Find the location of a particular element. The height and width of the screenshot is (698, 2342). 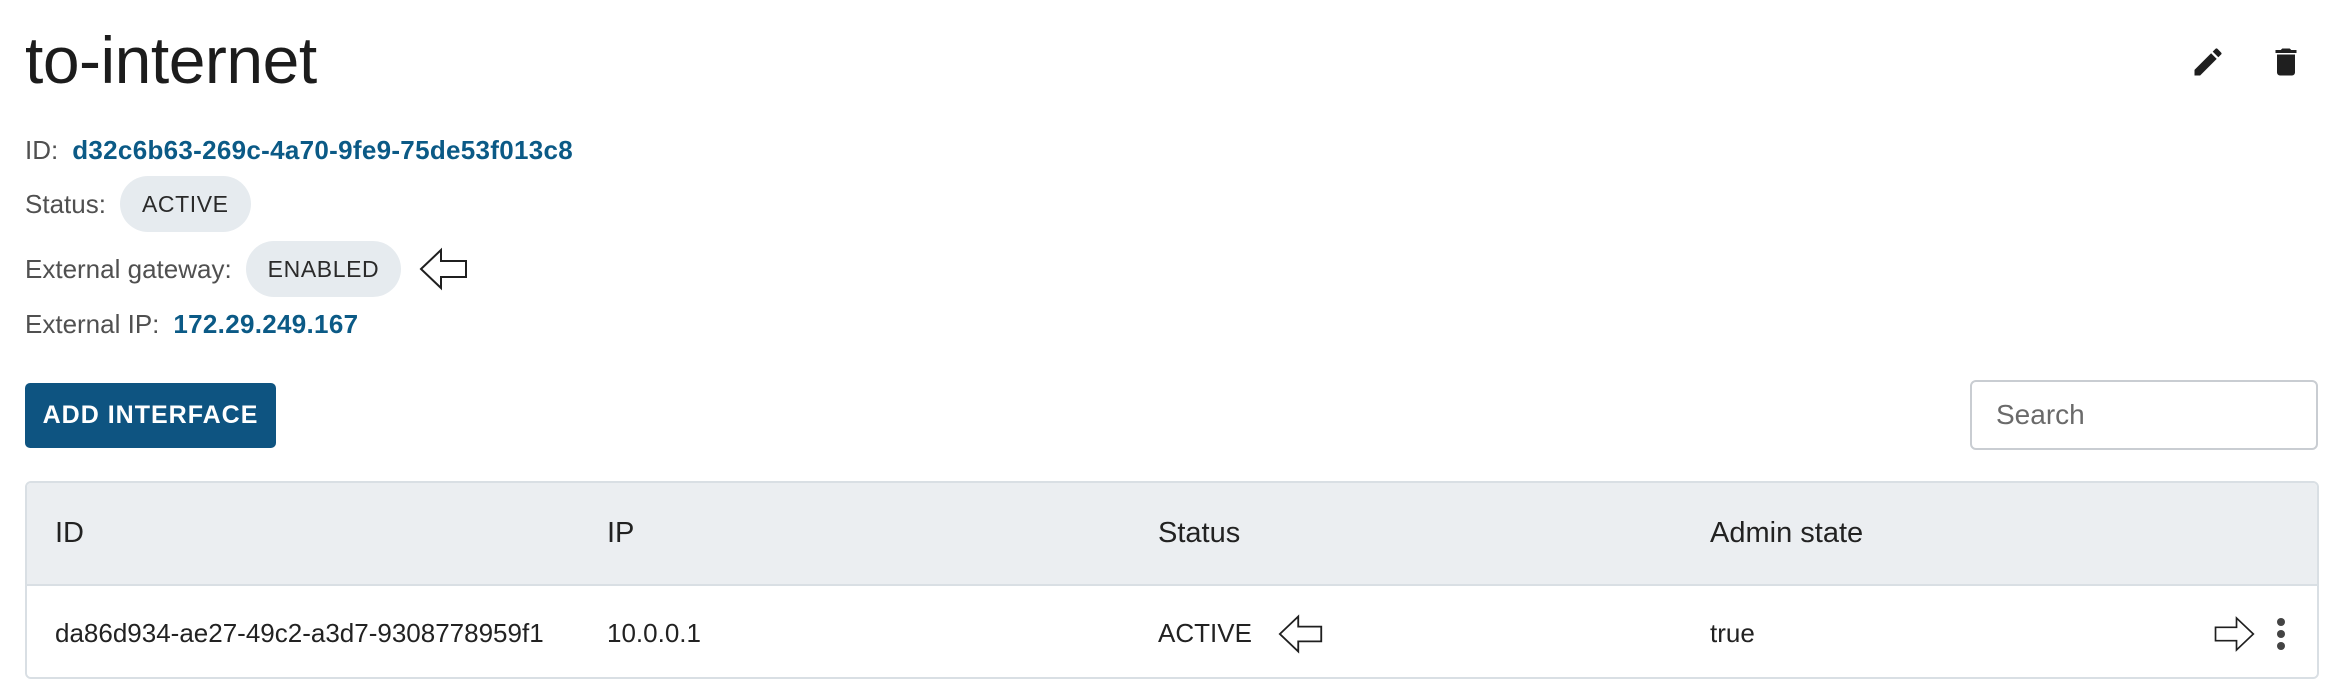

cell-status: ACTIVE is located at coordinates (1241, 631).